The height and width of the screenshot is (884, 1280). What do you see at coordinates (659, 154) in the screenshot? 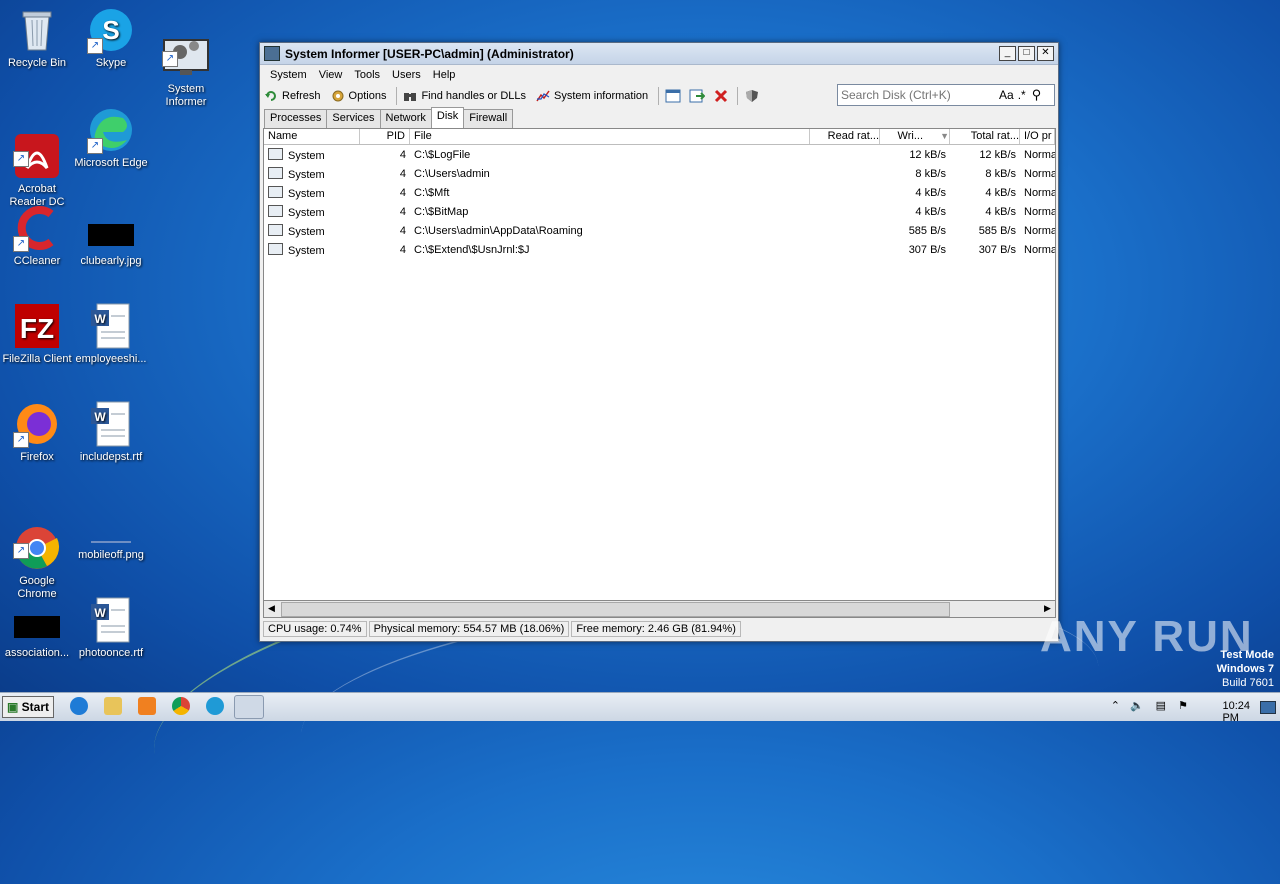
I see `table-row: System 4 C:\$LogFile 12 kB/s 12 kB/s Normal` at bounding box center [659, 154].